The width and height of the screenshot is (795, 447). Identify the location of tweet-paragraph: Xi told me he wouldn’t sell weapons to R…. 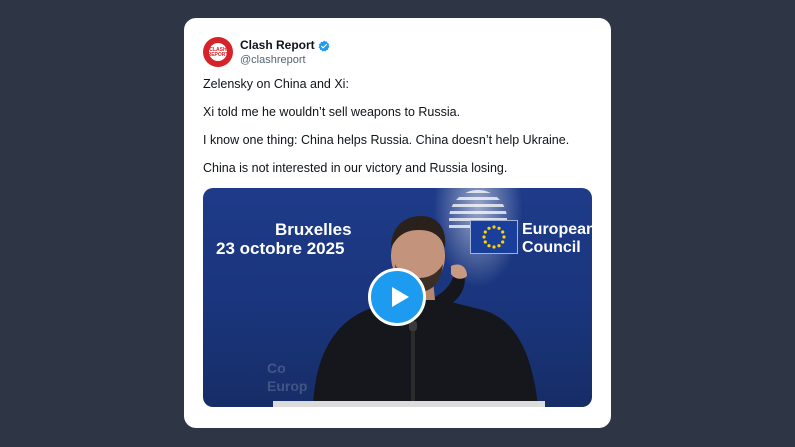
(332, 112).